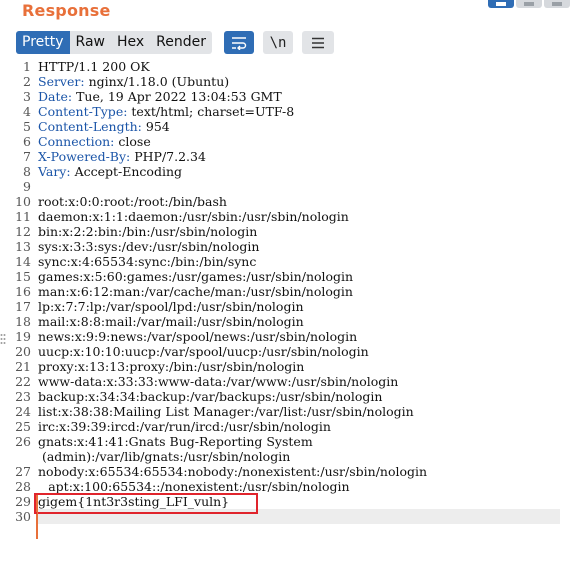 The image size is (572, 561). I want to click on layout-toggle-group, so click(529, 4).